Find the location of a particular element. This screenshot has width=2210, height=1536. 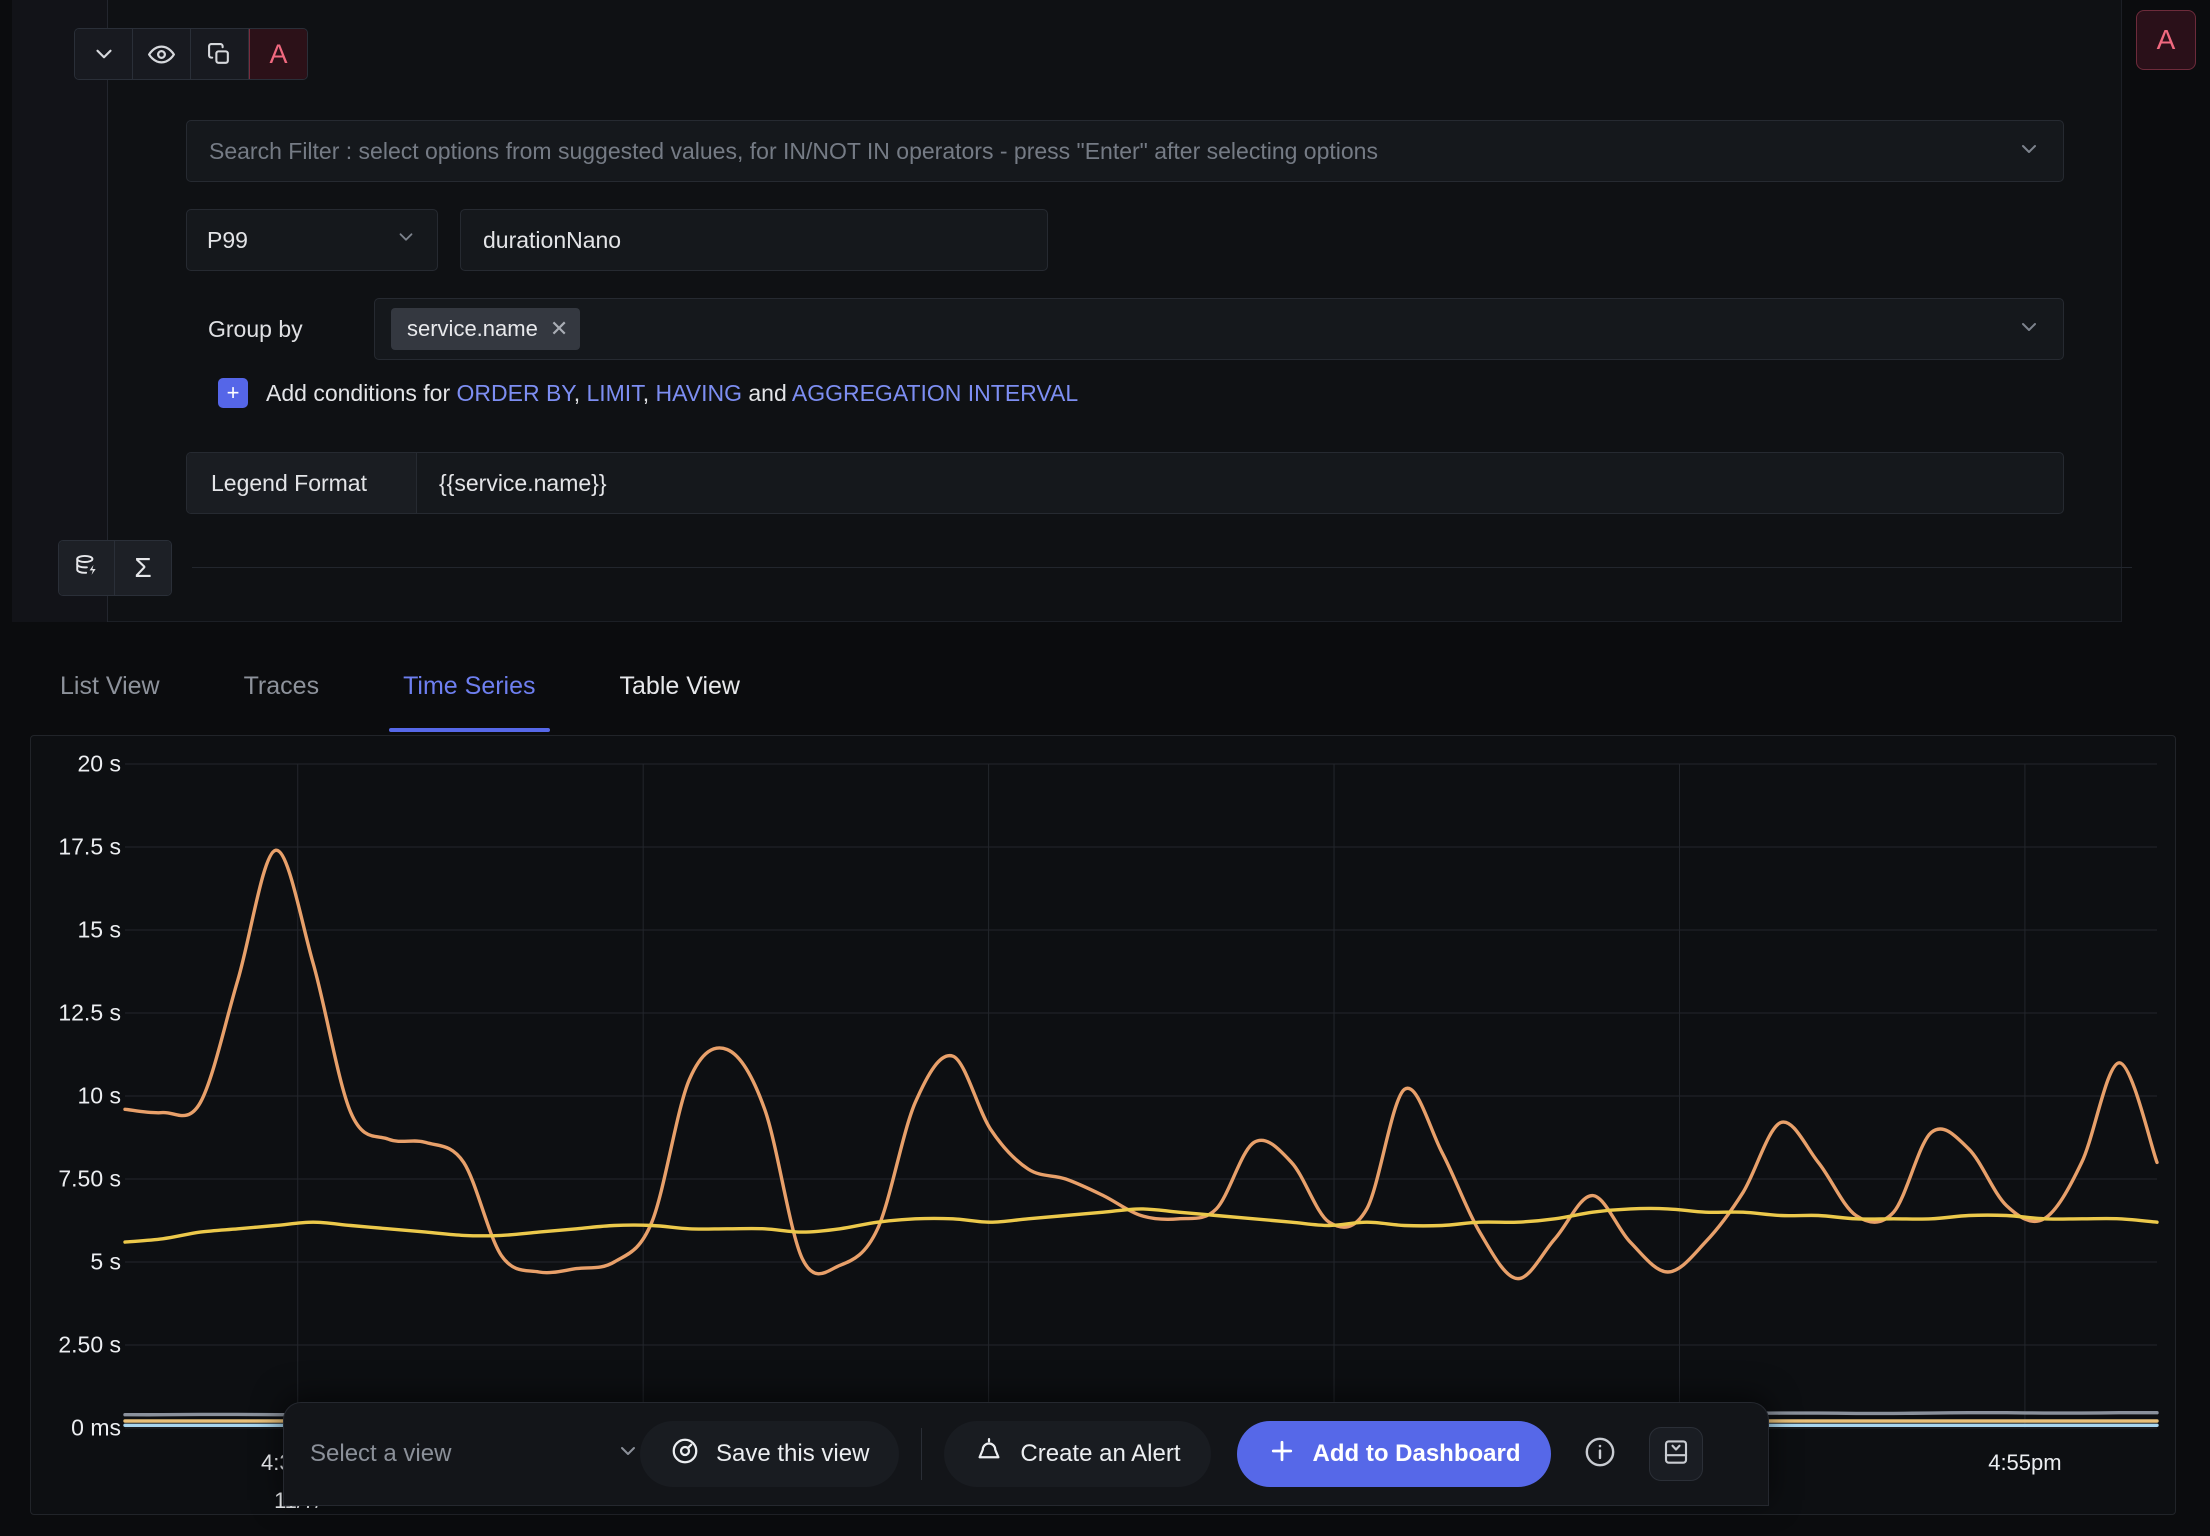

legend-format-input: {{service.name}} is located at coordinates (1240, 483).